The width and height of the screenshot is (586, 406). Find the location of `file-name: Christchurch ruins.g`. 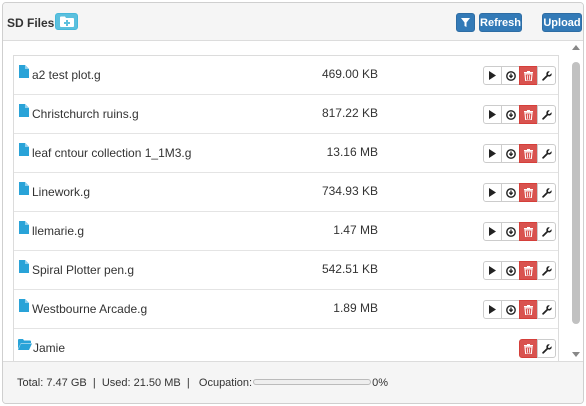

file-name: Christchurch ruins.g is located at coordinates (85, 114).